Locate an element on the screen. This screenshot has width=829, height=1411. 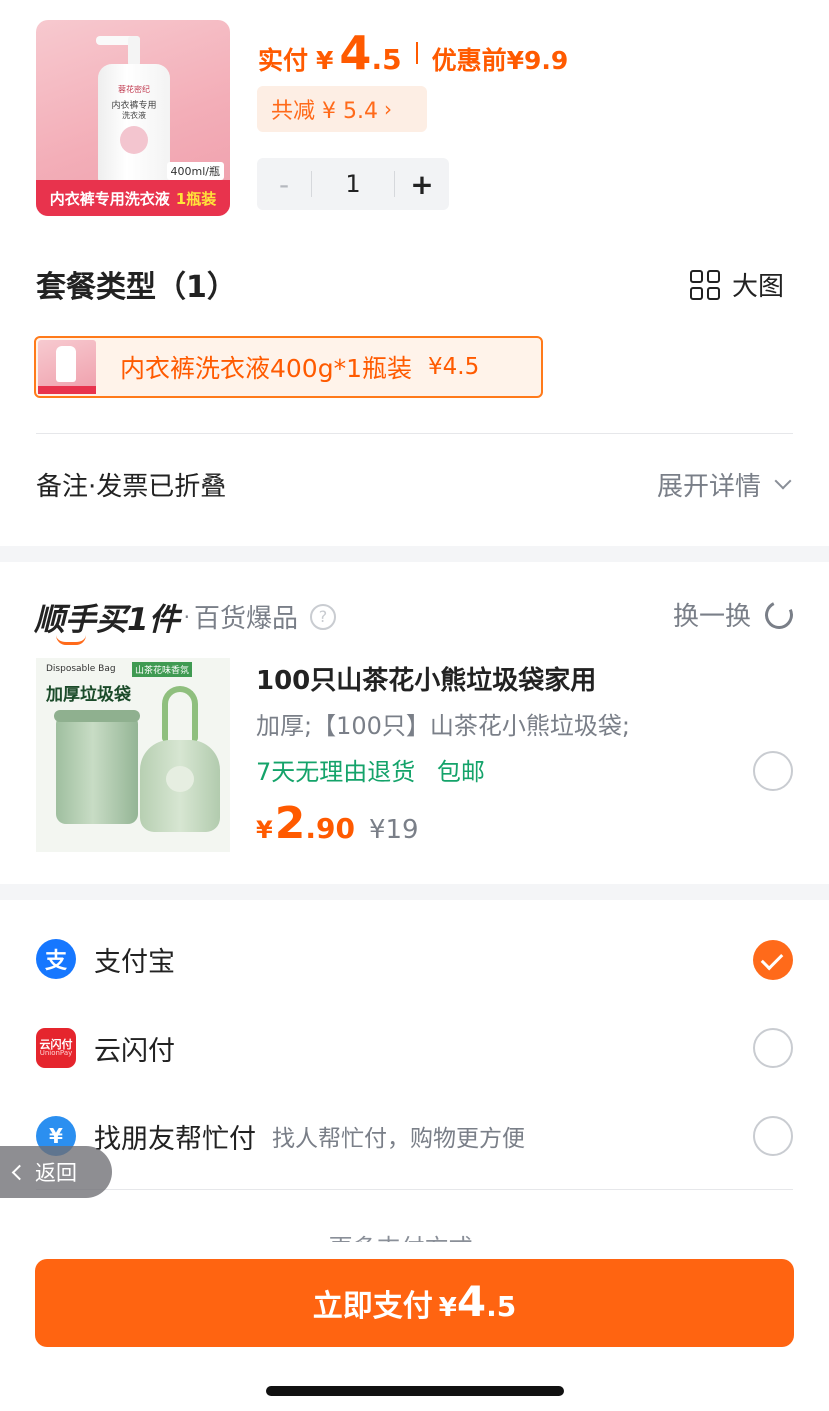
bottle-brand: 蓉花密纪 is located at coordinates (134, 89).